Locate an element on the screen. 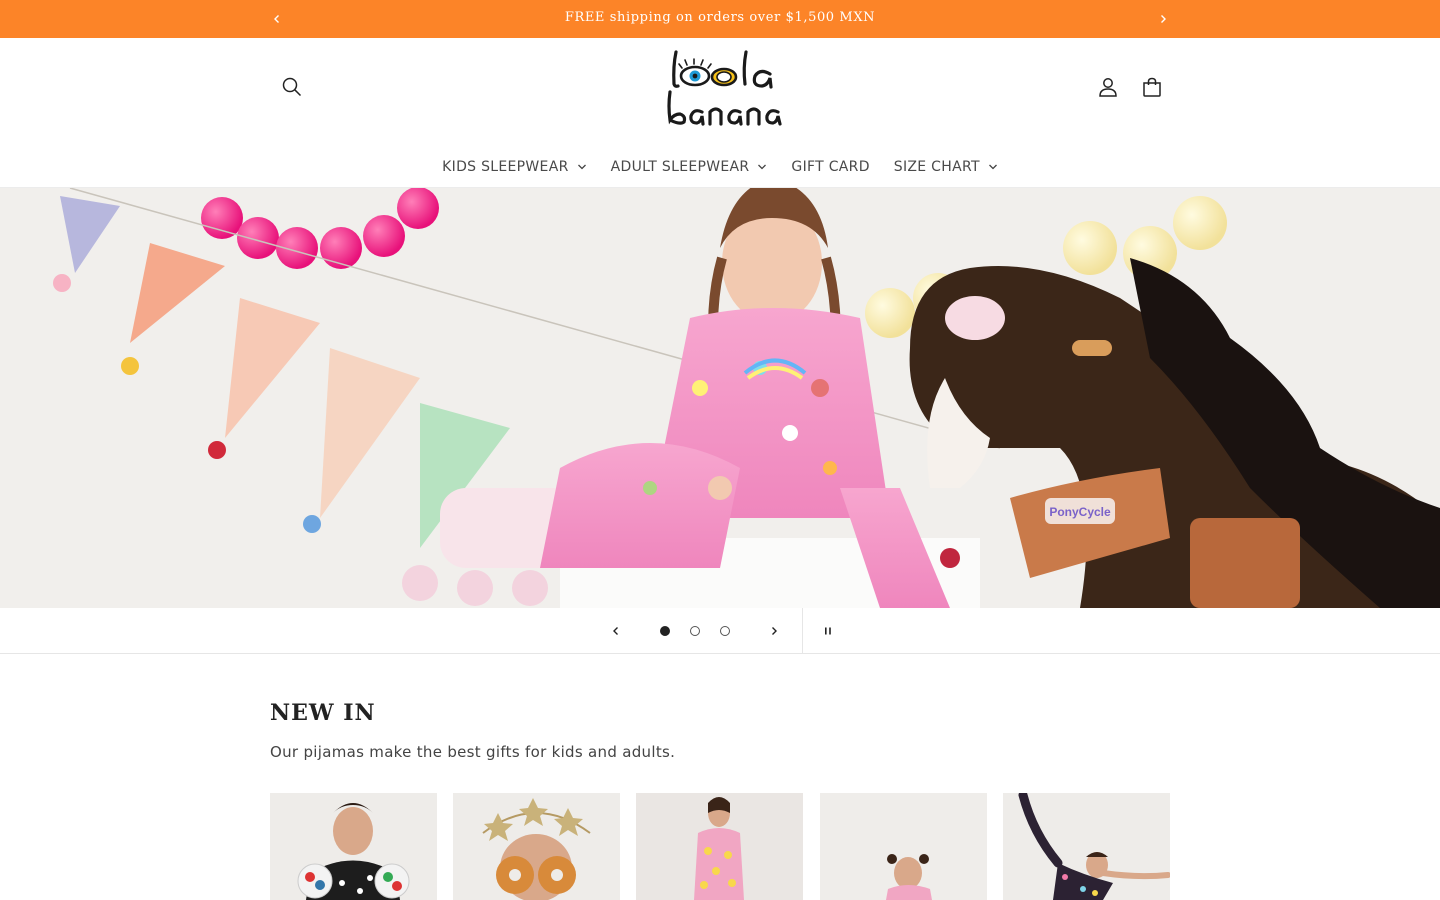 The height and width of the screenshot is (900, 1440). account-icon is located at coordinates (1108, 87).